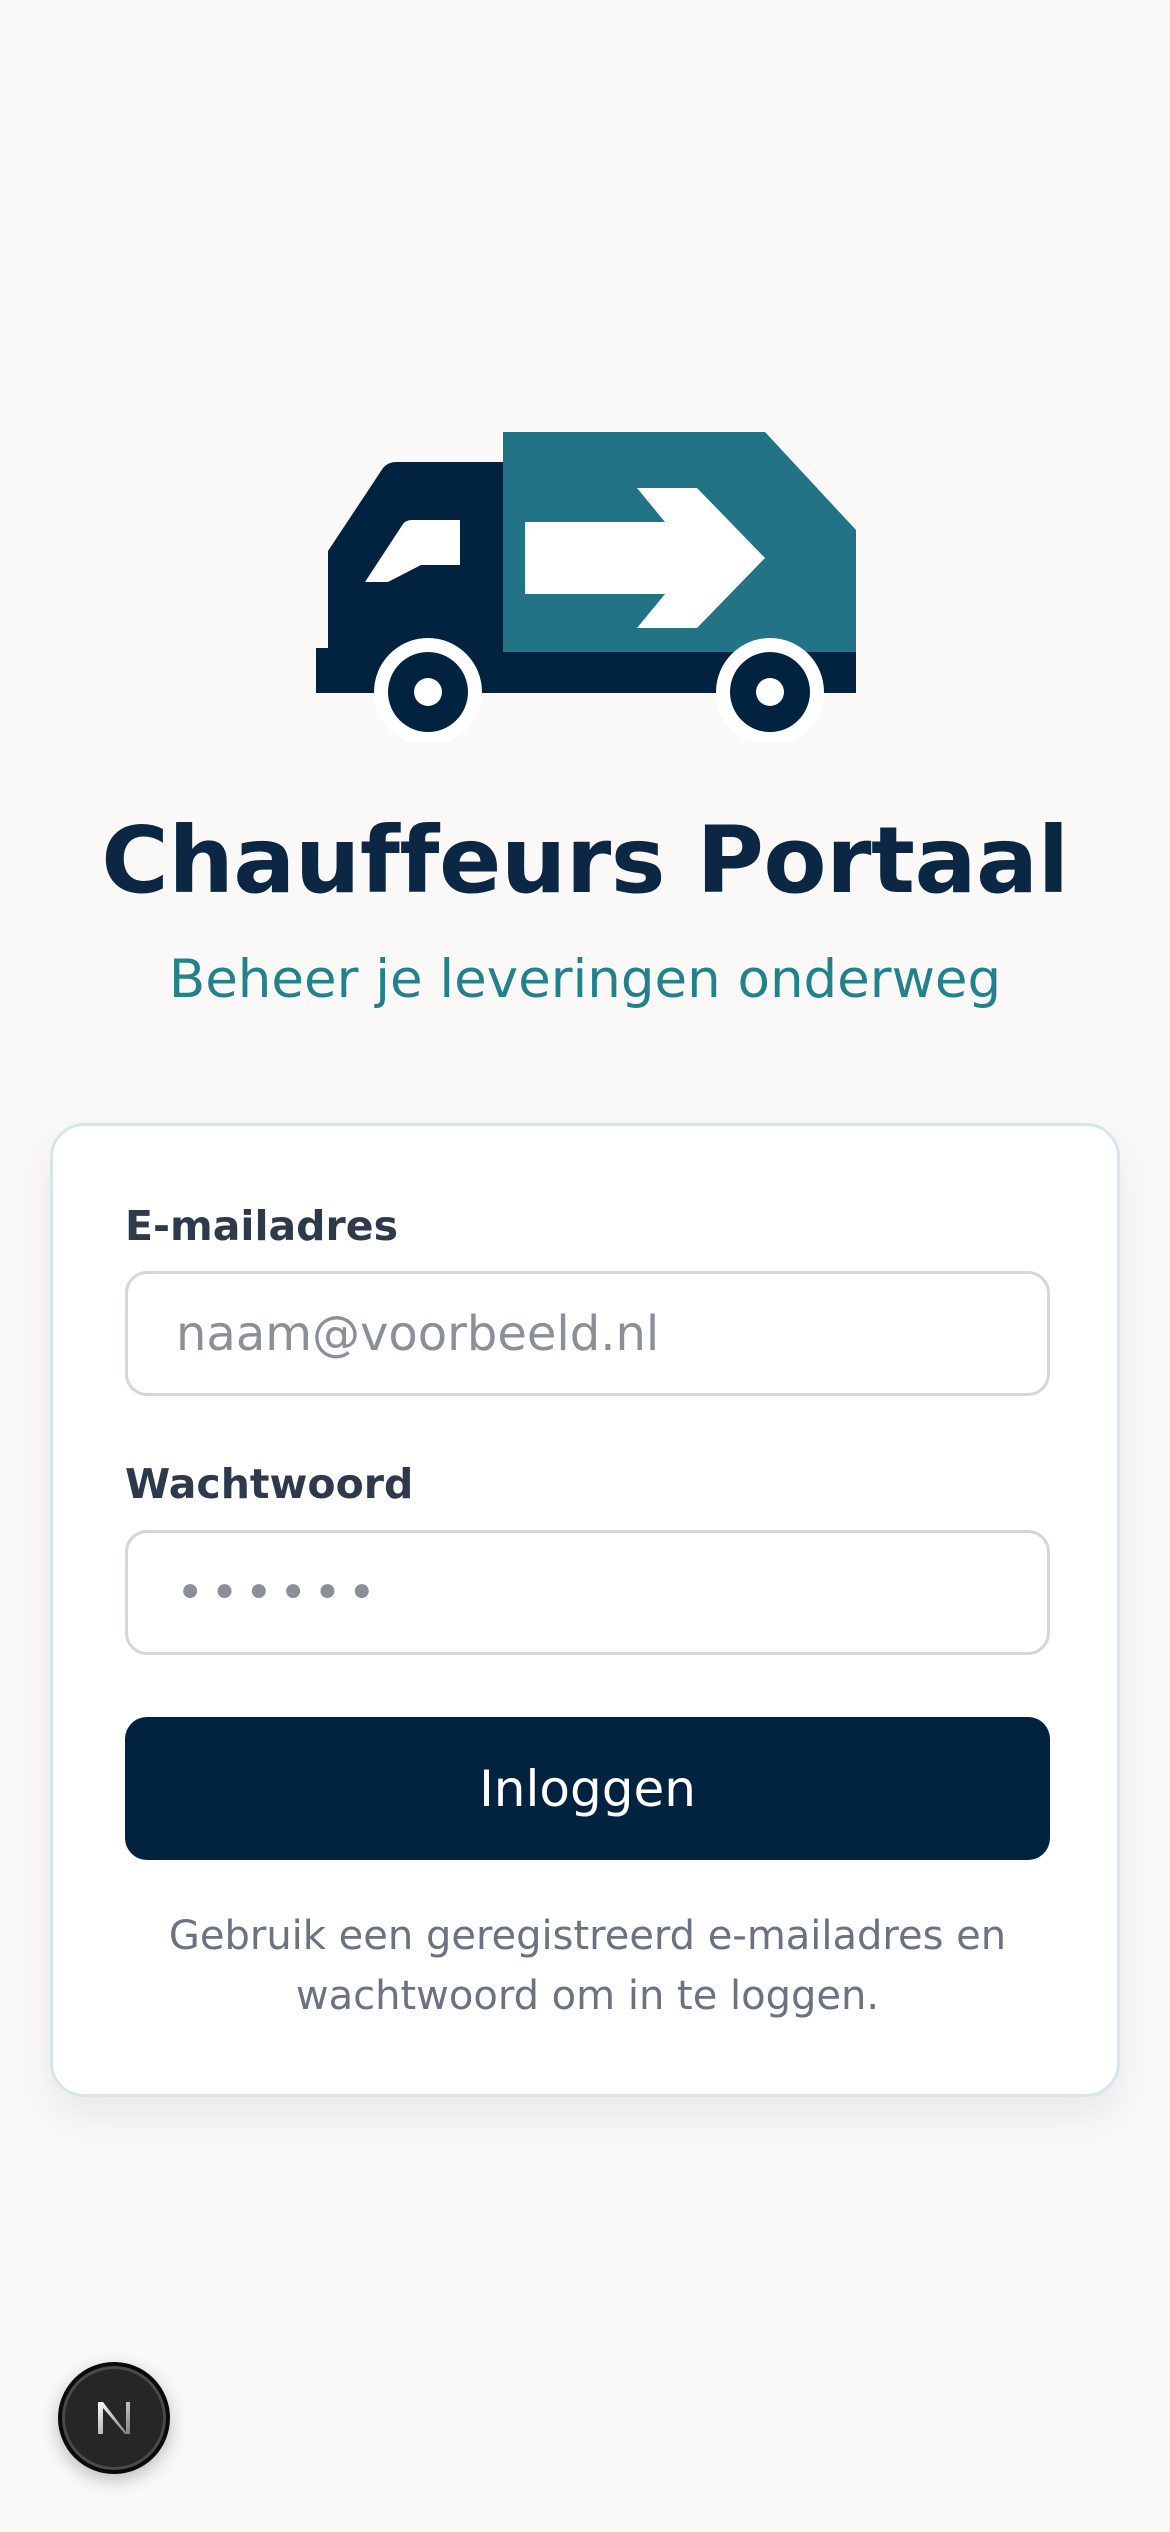 Image resolution: width=1170 pixels, height=2532 pixels. I want to click on page-title: Chauffeurs Portaal, so click(585, 860).